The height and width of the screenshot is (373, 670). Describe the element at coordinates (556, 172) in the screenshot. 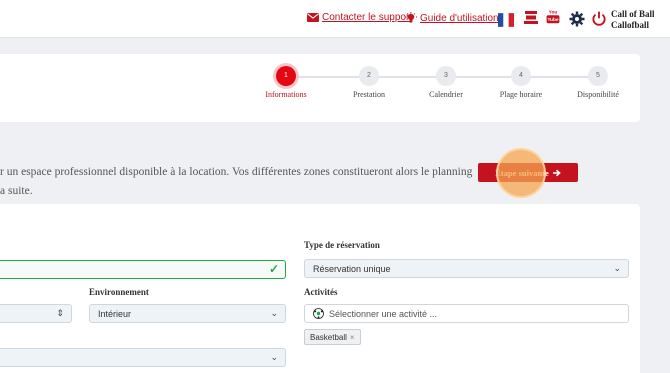

I see `arrow-right-icon` at that location.